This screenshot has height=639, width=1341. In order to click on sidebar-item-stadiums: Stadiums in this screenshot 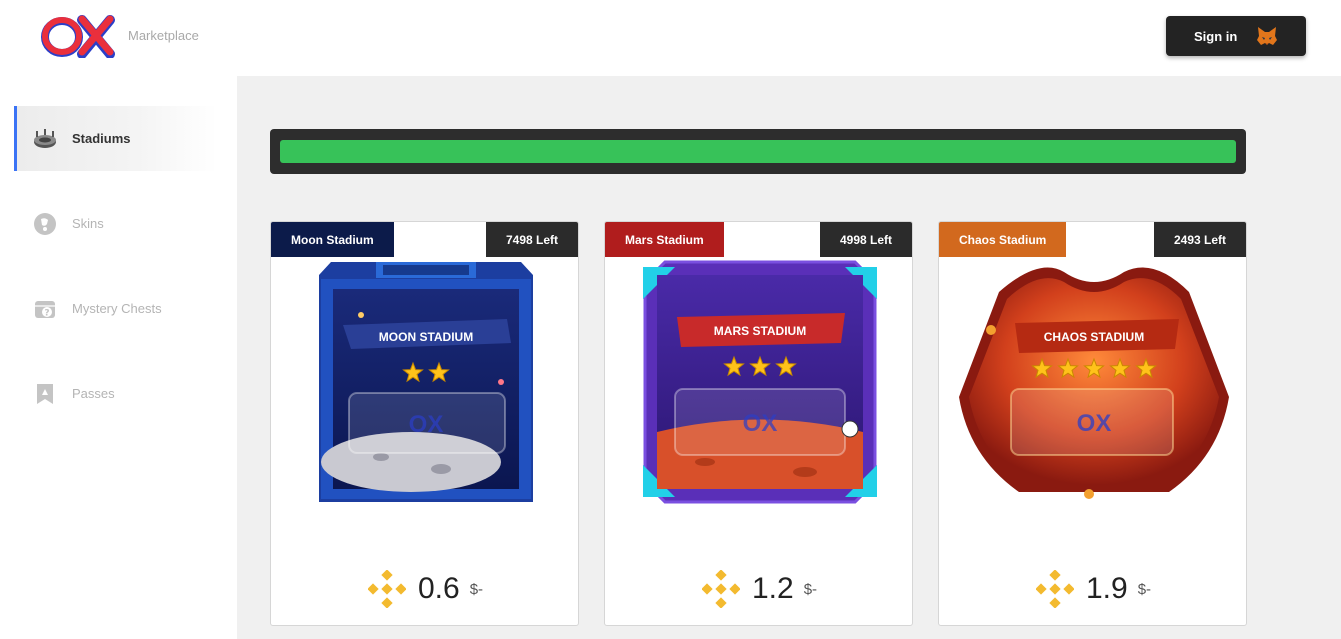, I will do `click(115, 138)`.